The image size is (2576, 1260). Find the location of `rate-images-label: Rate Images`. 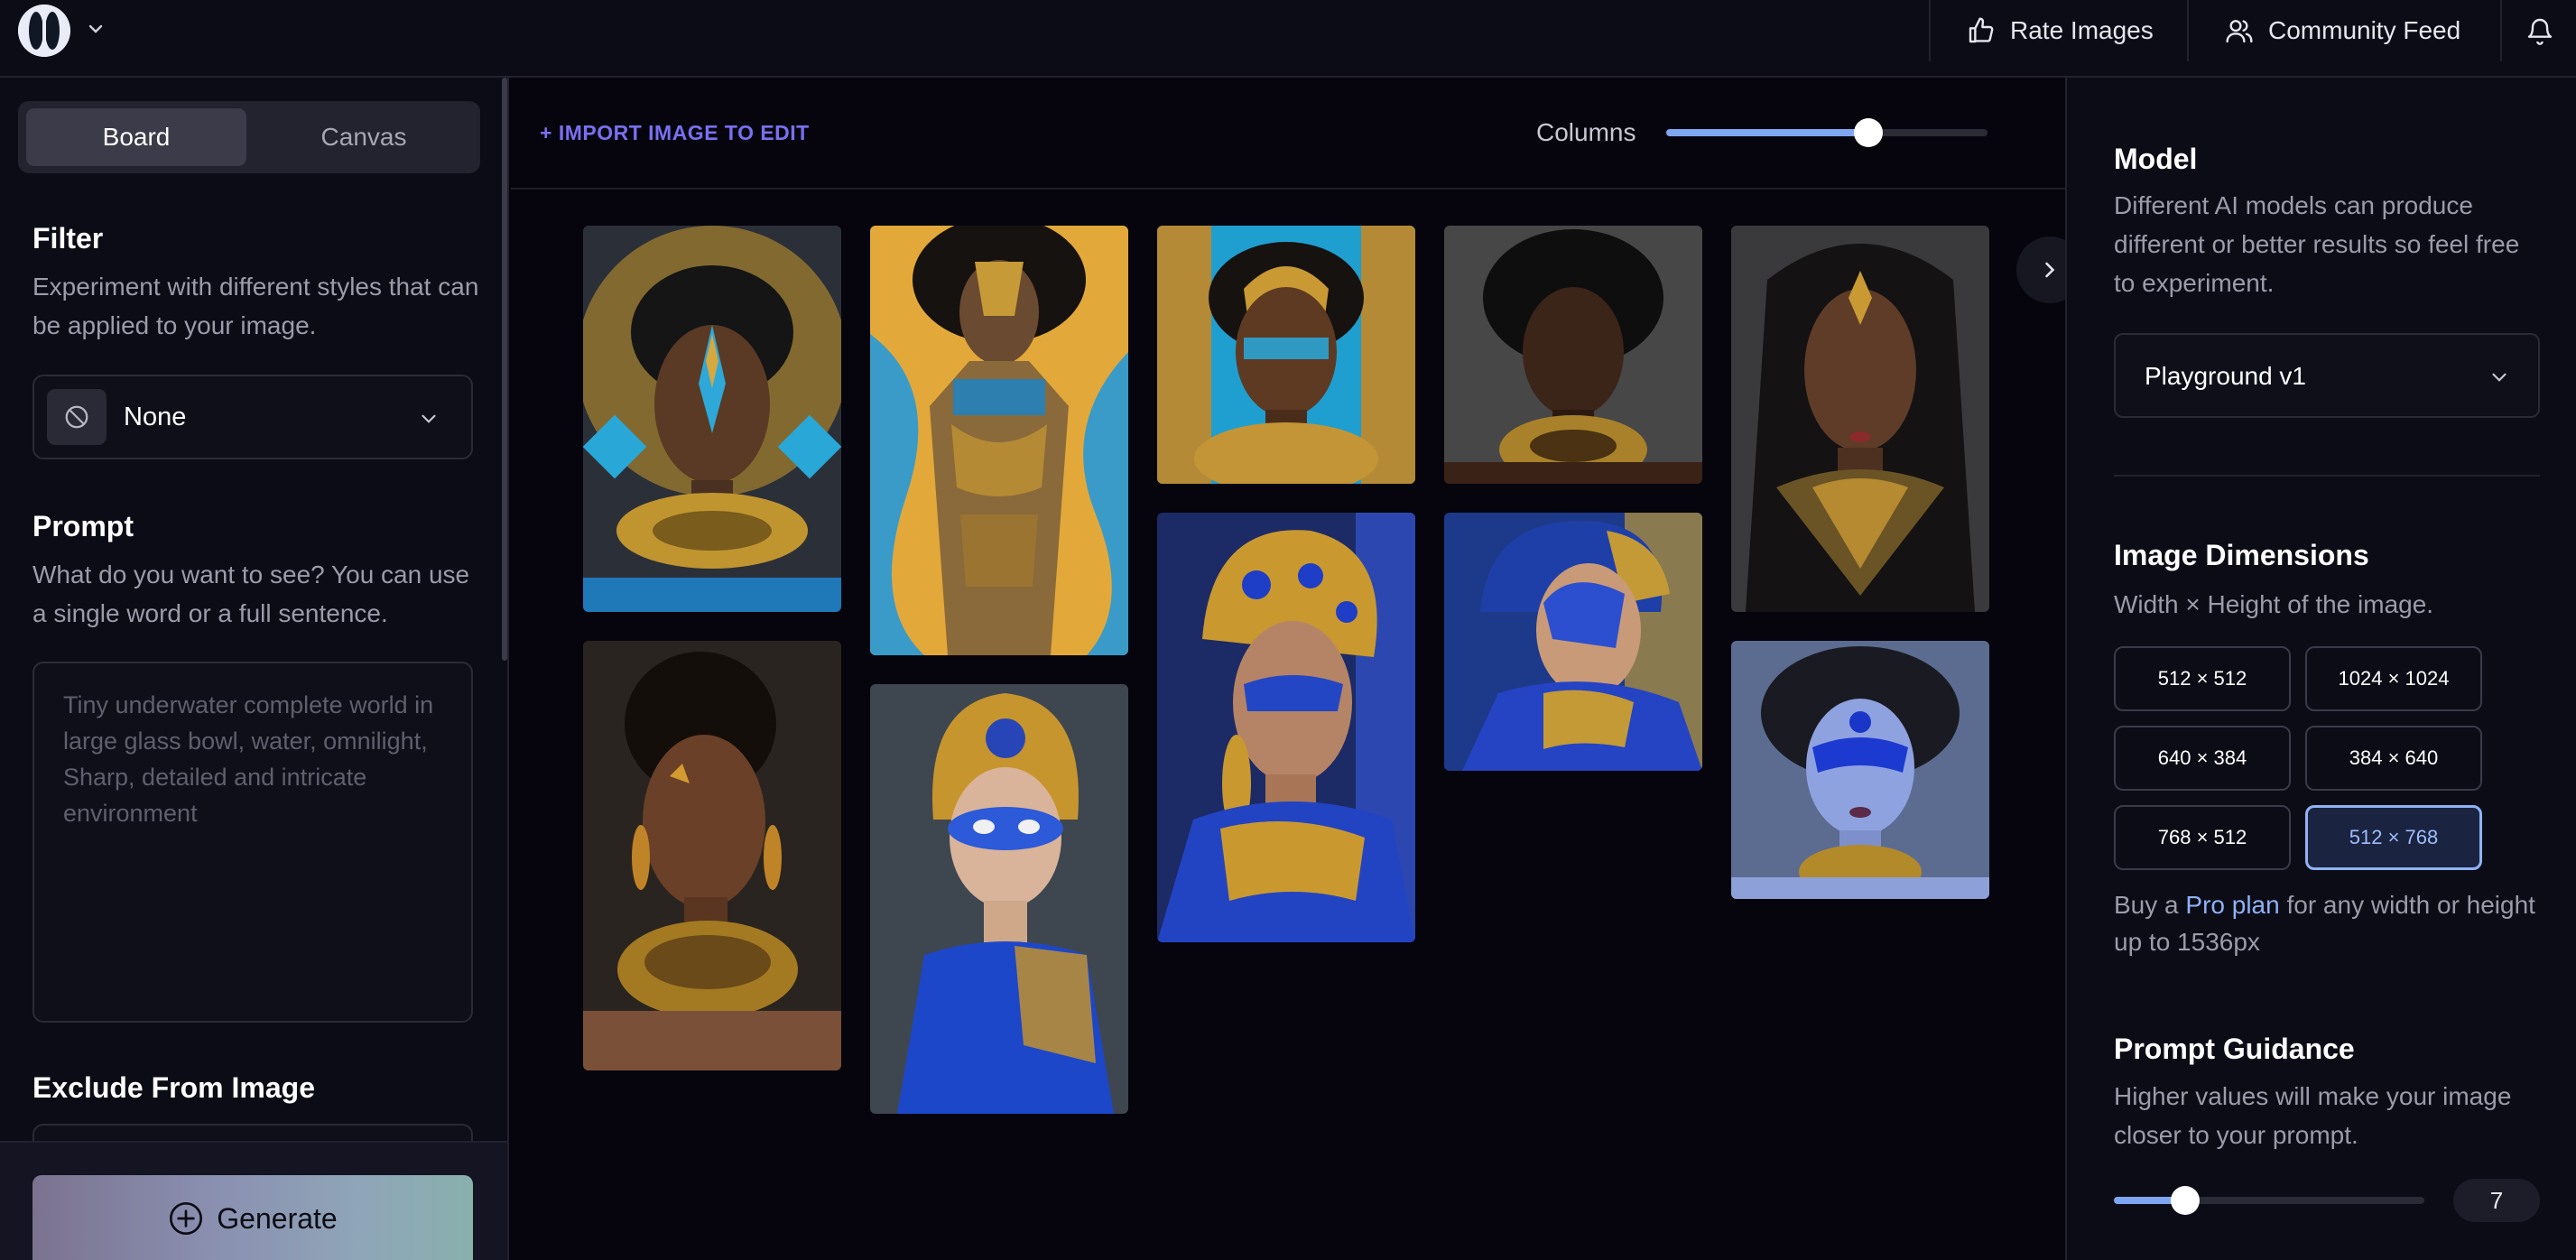

rate-images-label: Rate Images is located at coordinates (2082, 30).